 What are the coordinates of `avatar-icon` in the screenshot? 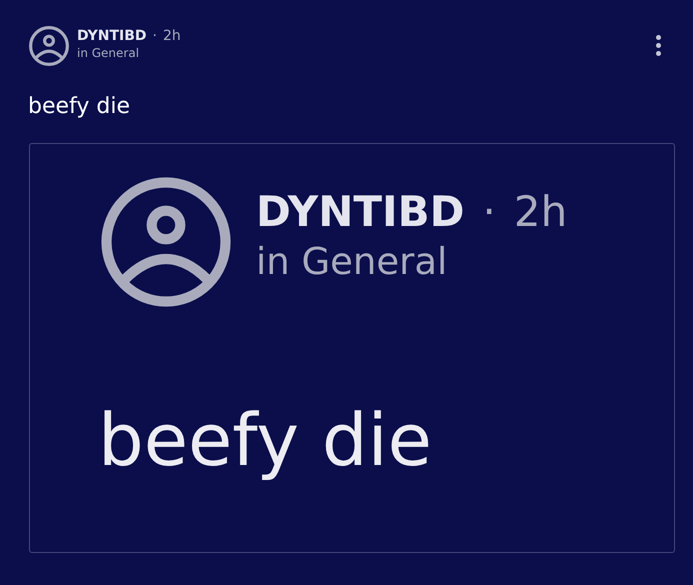 It's located at (49, 46).